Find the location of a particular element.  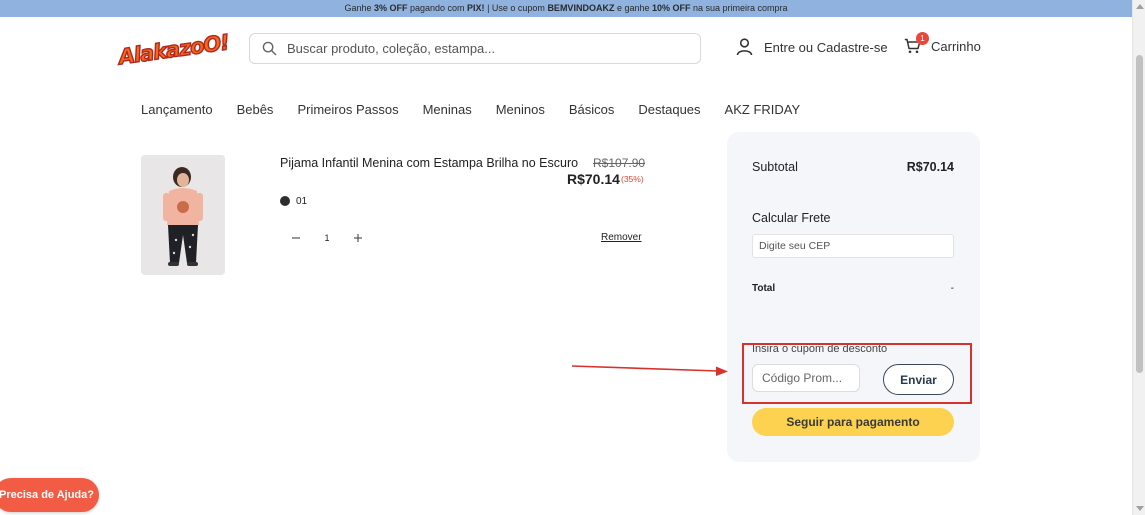

nav-item-meninos: Meninos is located at coordinates (520, 109).